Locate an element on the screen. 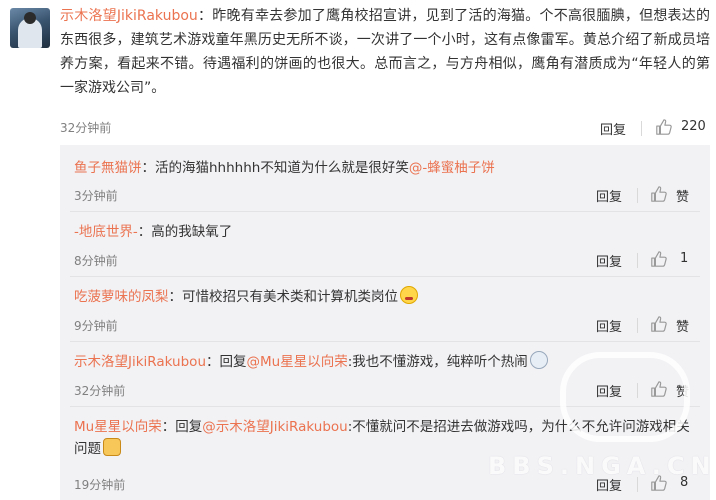  timestamp: 3分钟前 is located at coordinates (96, 196).